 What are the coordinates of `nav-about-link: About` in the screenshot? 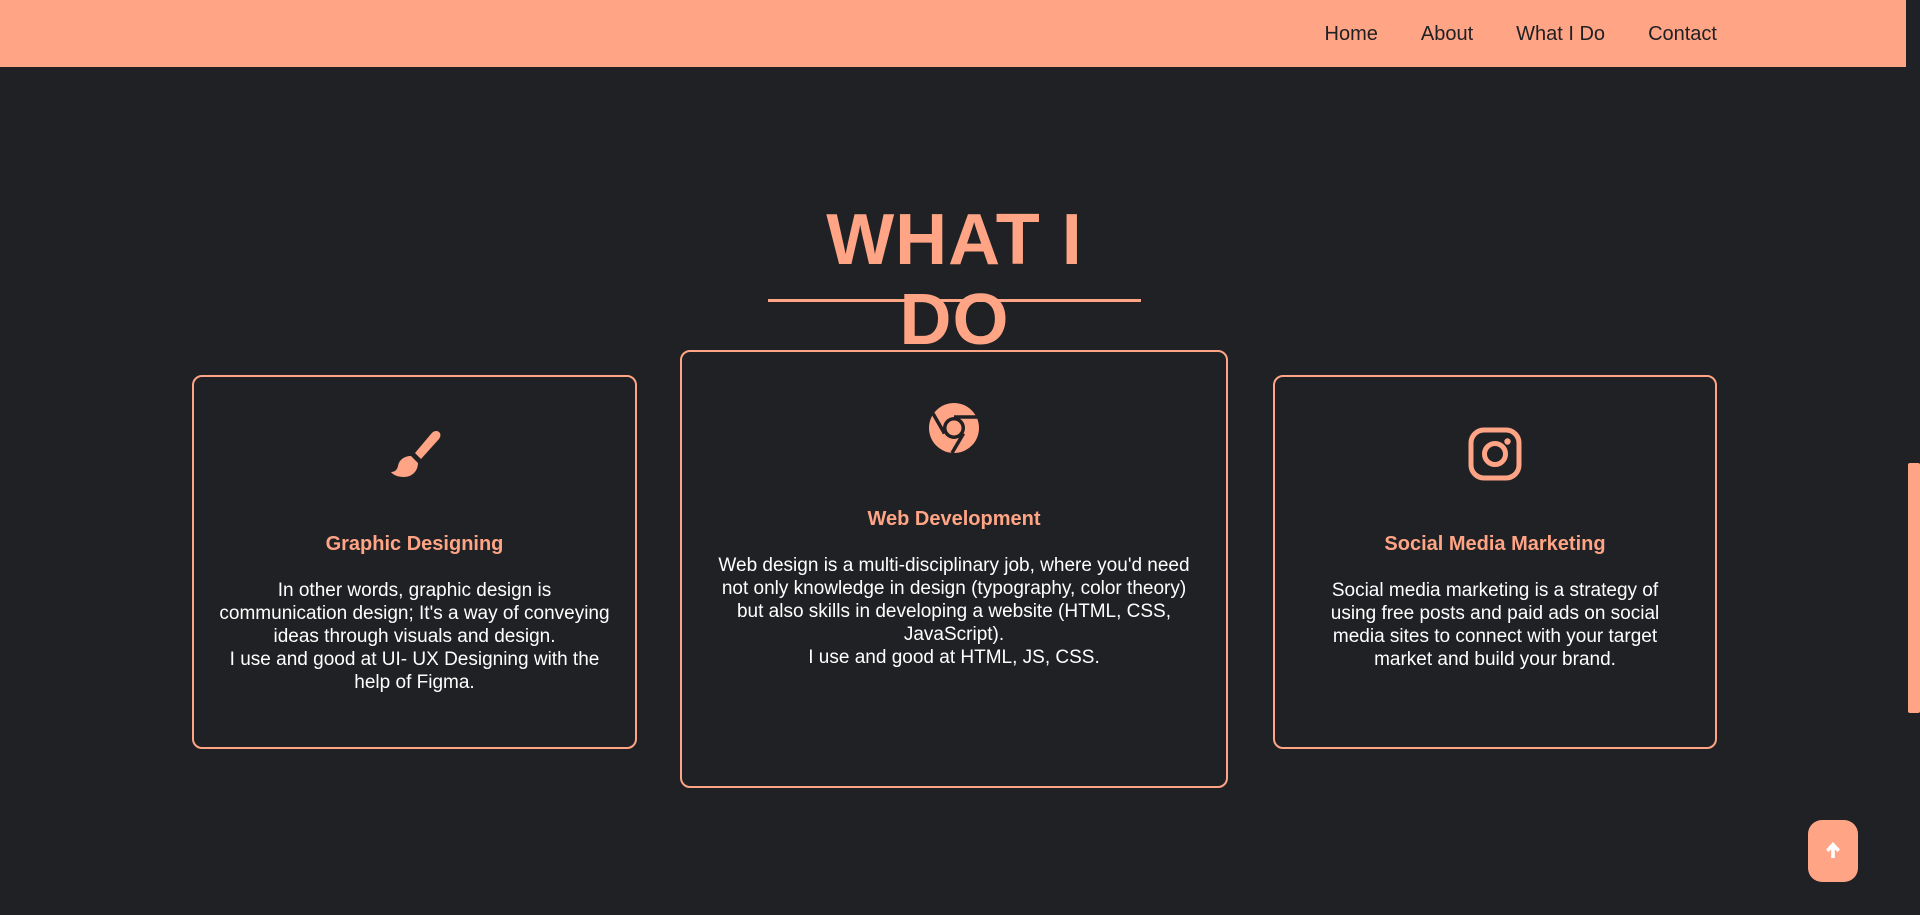 It's located at (1447, 34).